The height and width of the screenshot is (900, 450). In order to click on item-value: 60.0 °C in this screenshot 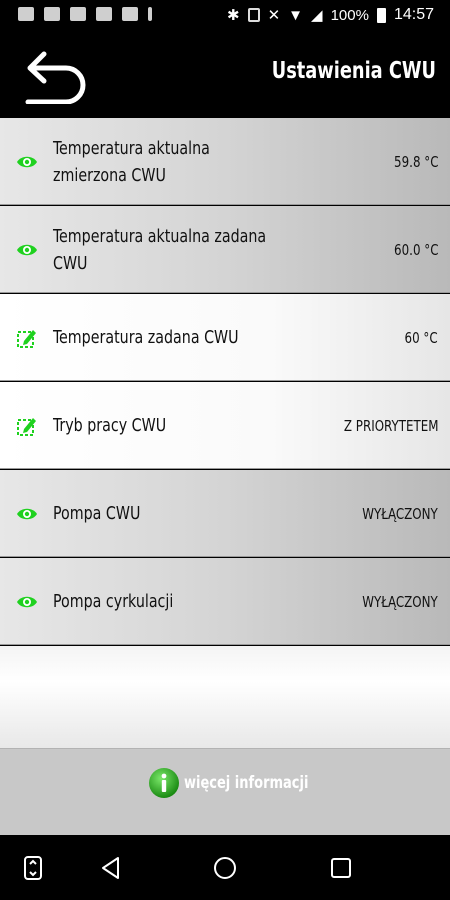, I will do `click(415, 249)`.